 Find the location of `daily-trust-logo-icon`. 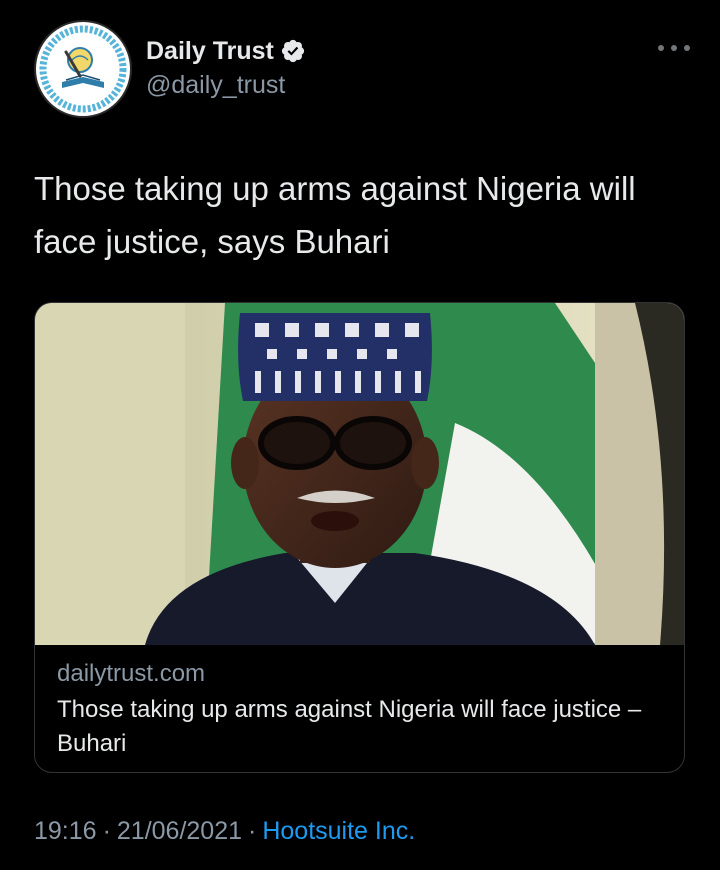

daily-trust-logo-icon is located at coordinates (83, 69).